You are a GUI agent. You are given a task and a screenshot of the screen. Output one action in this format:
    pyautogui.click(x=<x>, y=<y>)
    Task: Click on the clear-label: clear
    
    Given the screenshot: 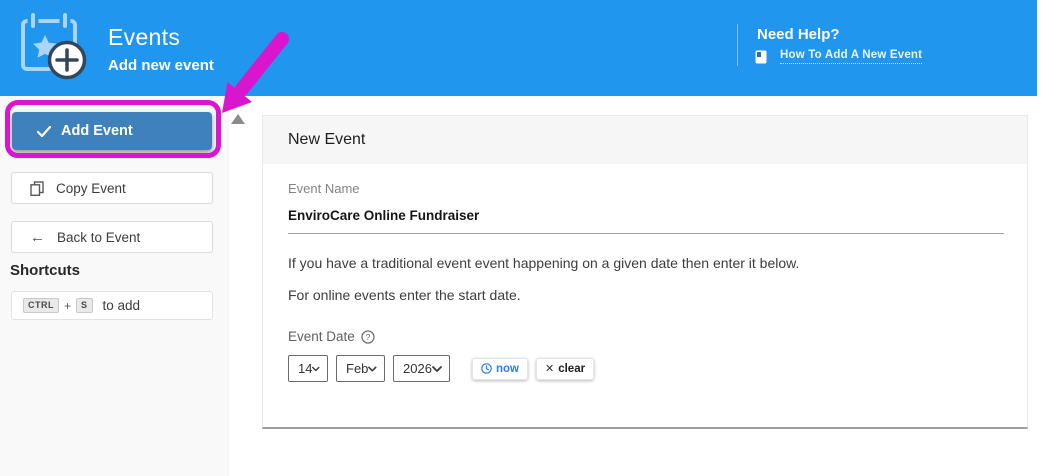 What is the action you would take?
    pyautogui.click(x=572, y=368)
    